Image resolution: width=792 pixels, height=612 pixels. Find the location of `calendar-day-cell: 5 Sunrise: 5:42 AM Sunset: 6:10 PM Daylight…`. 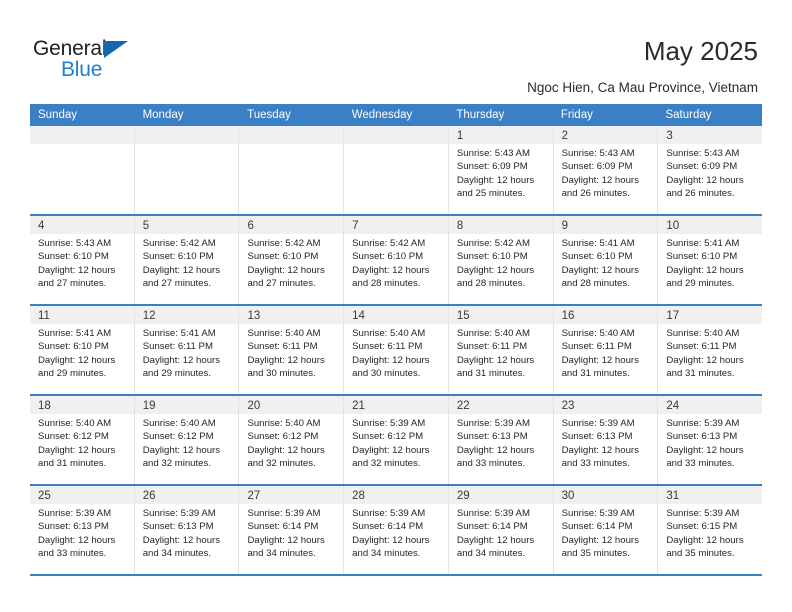

calendar-day-cell: 5 Sunrise: 5:42 AM Sunset: 6:10 PM Daylight… is located at coordinates (186, 260).